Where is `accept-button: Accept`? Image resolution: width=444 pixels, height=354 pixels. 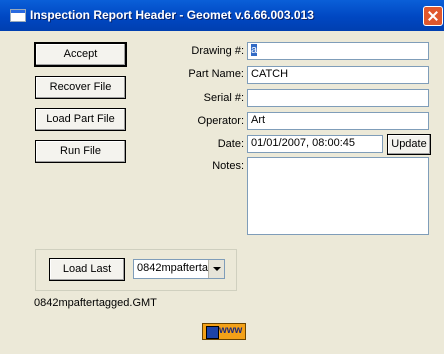
accept-button: Accept is located at coordinates (80, 54).